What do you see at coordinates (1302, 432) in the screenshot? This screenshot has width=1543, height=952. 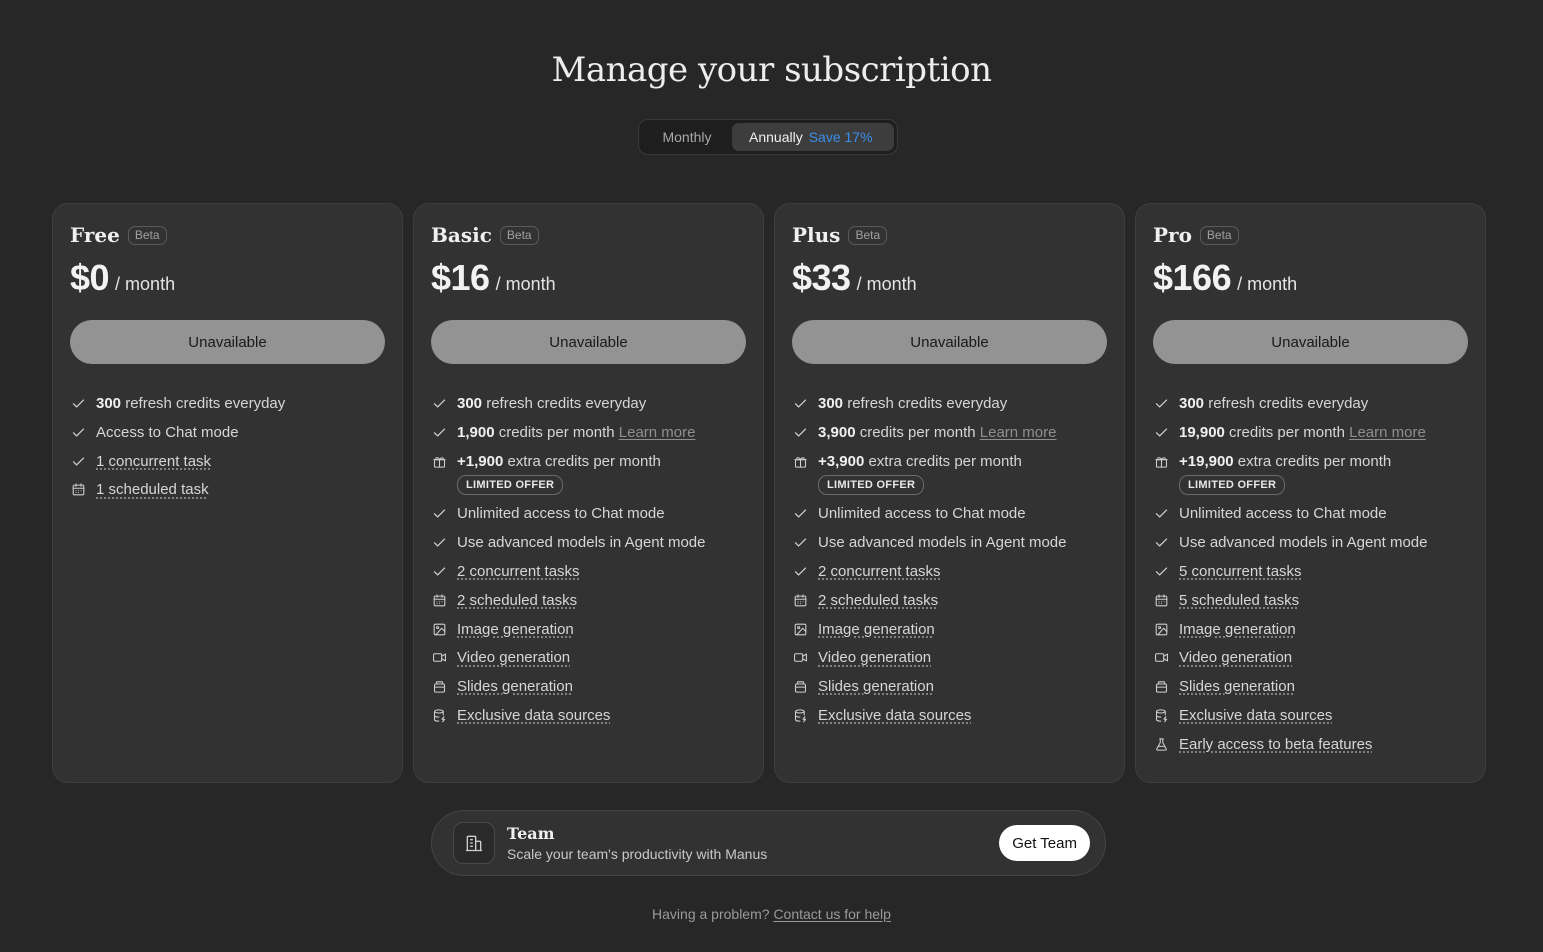 I see `feature-body: 19,900 credits per month Learn more` at bounding box center [1302, 432].